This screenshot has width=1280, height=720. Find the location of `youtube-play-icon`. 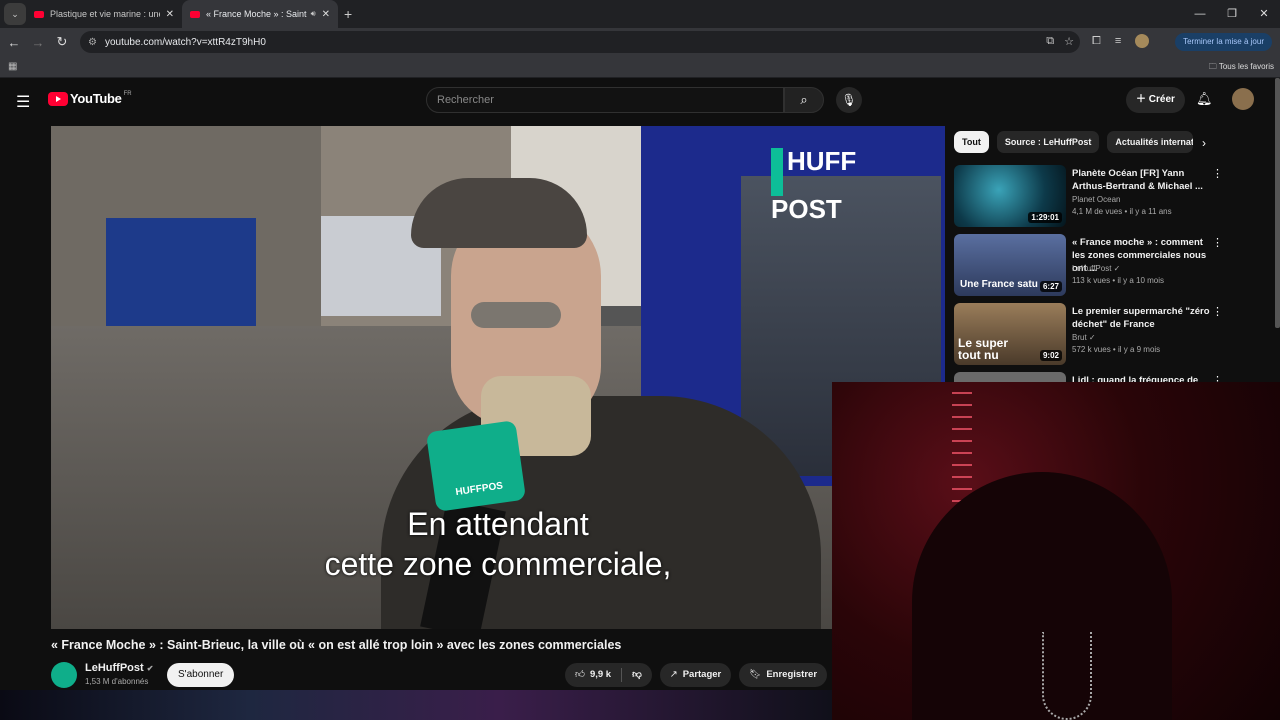

youtube-play-icon is located at coordinates (58, 98).